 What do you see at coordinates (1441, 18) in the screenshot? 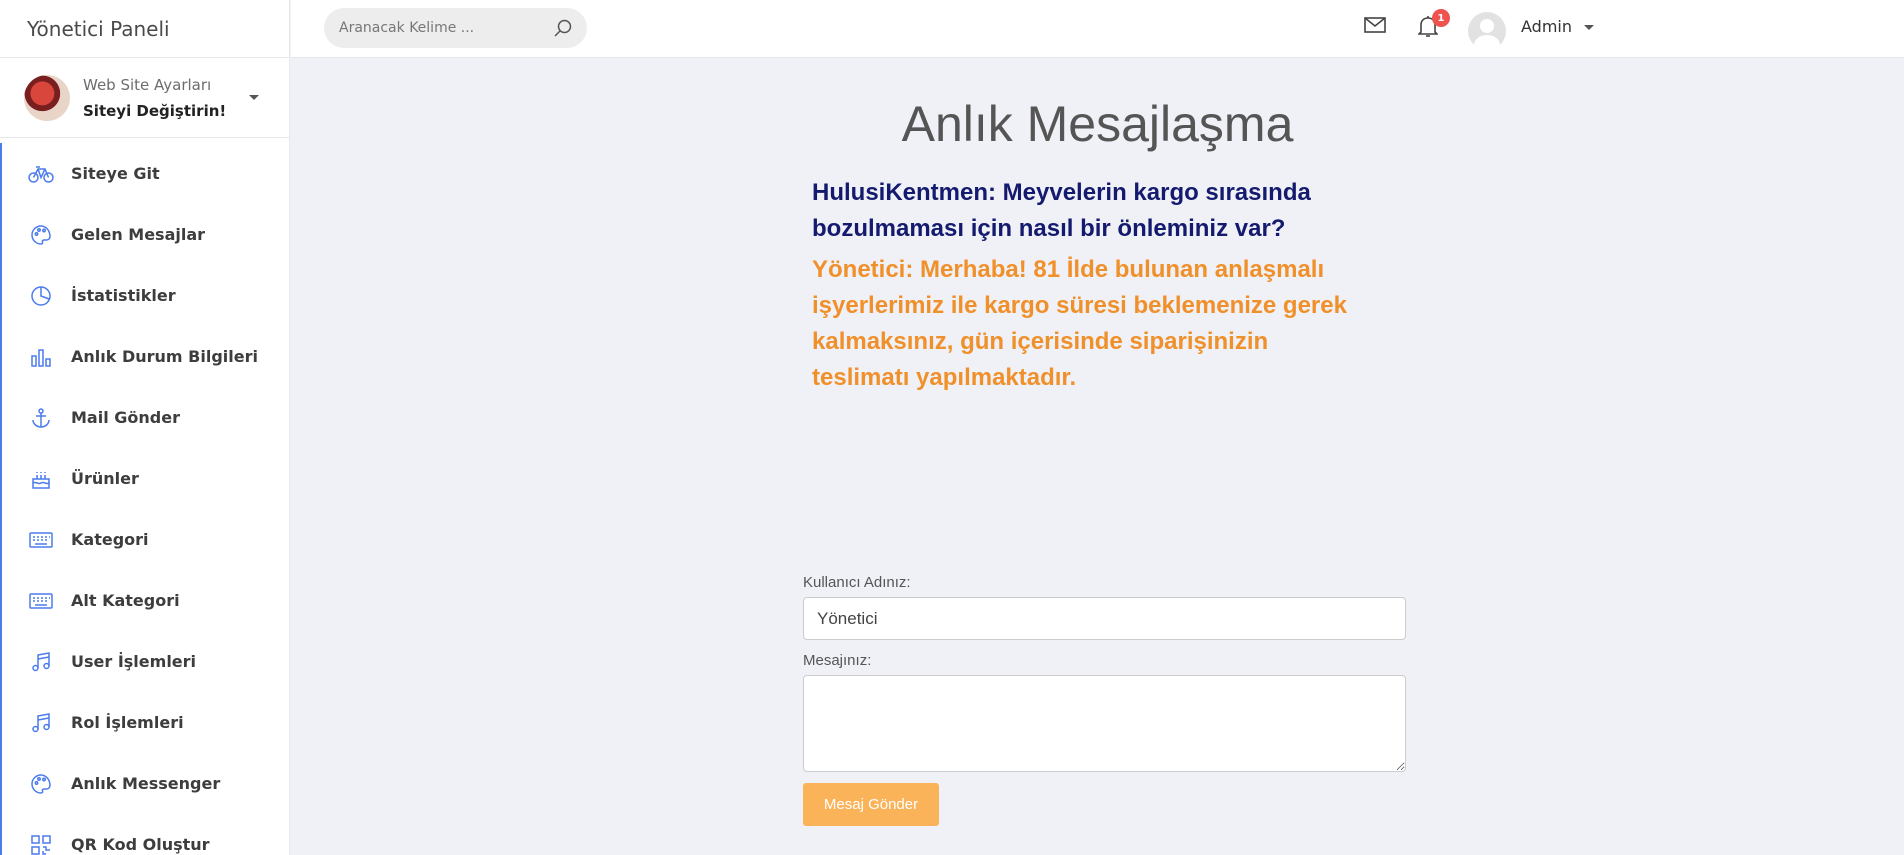
I see `notification-badge: 1` at bounding box center [1441, 18].